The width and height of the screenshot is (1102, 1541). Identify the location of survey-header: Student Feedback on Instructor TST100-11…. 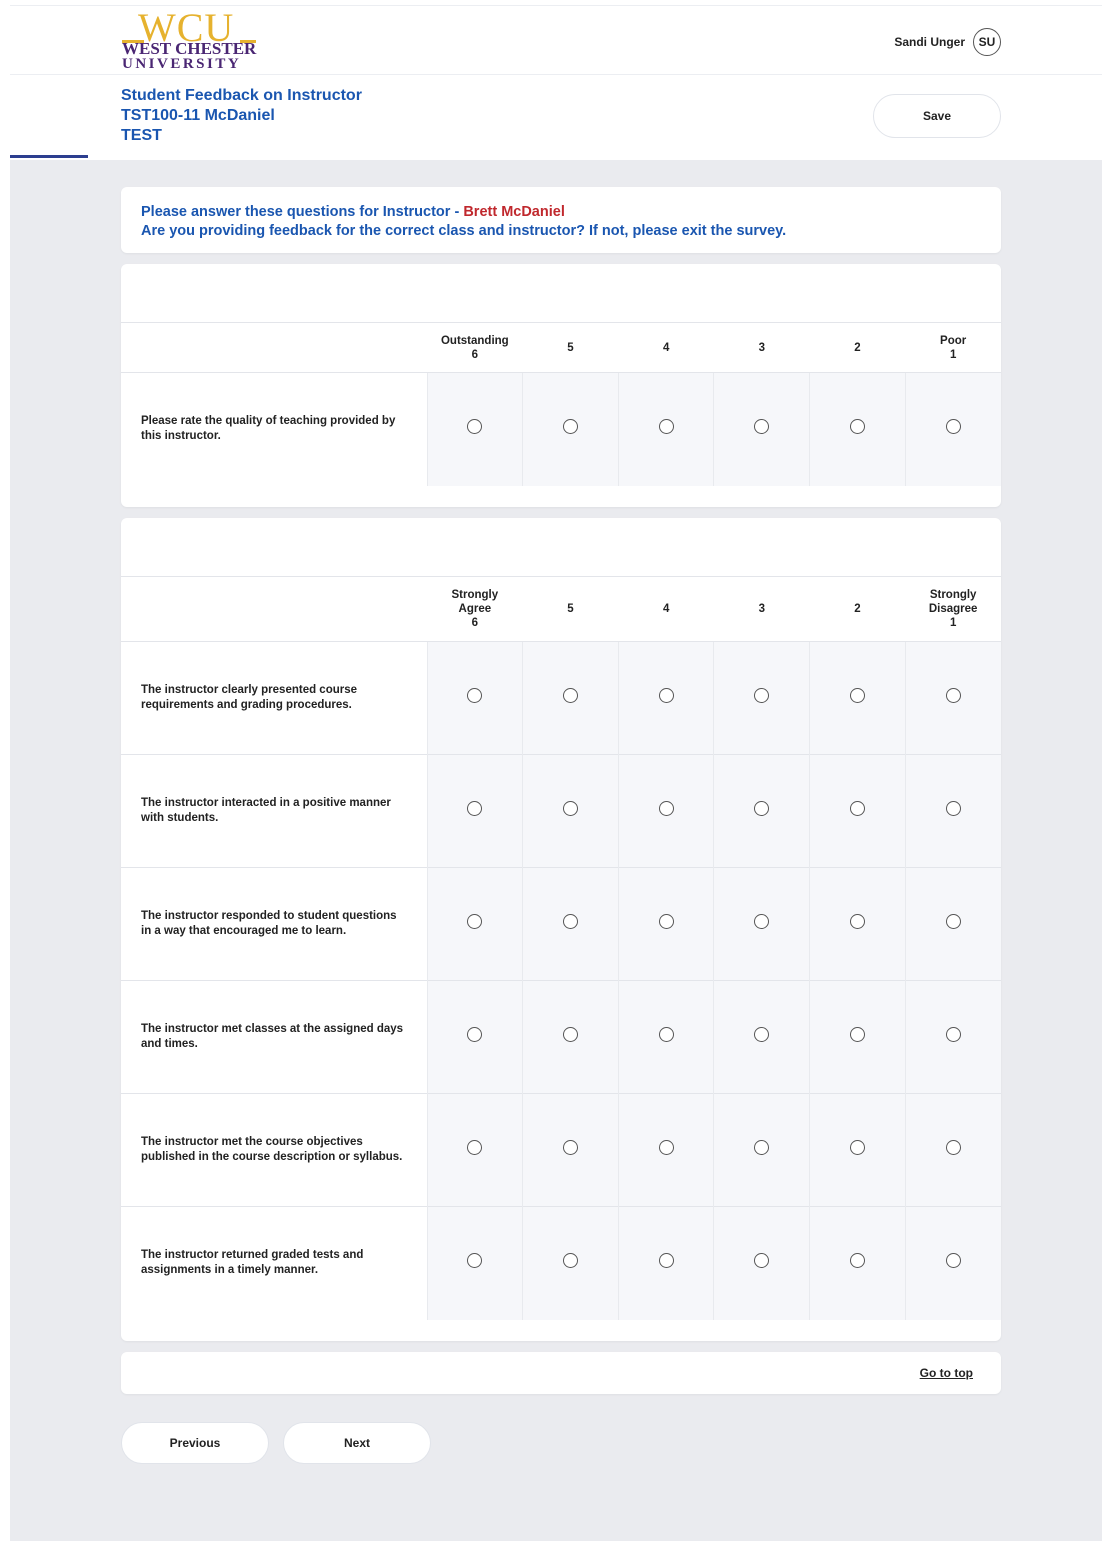
(556, 118).